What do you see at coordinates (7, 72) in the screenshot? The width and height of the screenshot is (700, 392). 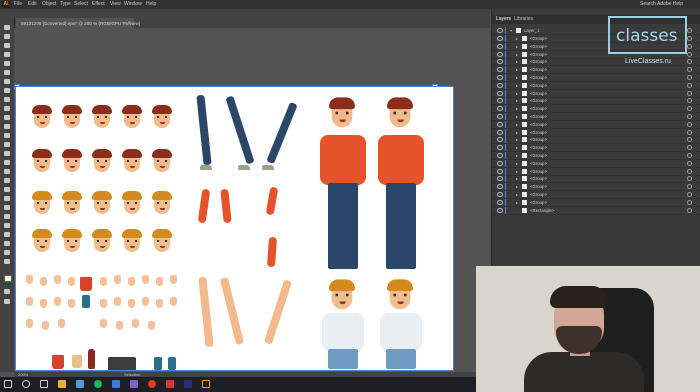 I see `type-tool-icon` at bounding box center [7, 72].